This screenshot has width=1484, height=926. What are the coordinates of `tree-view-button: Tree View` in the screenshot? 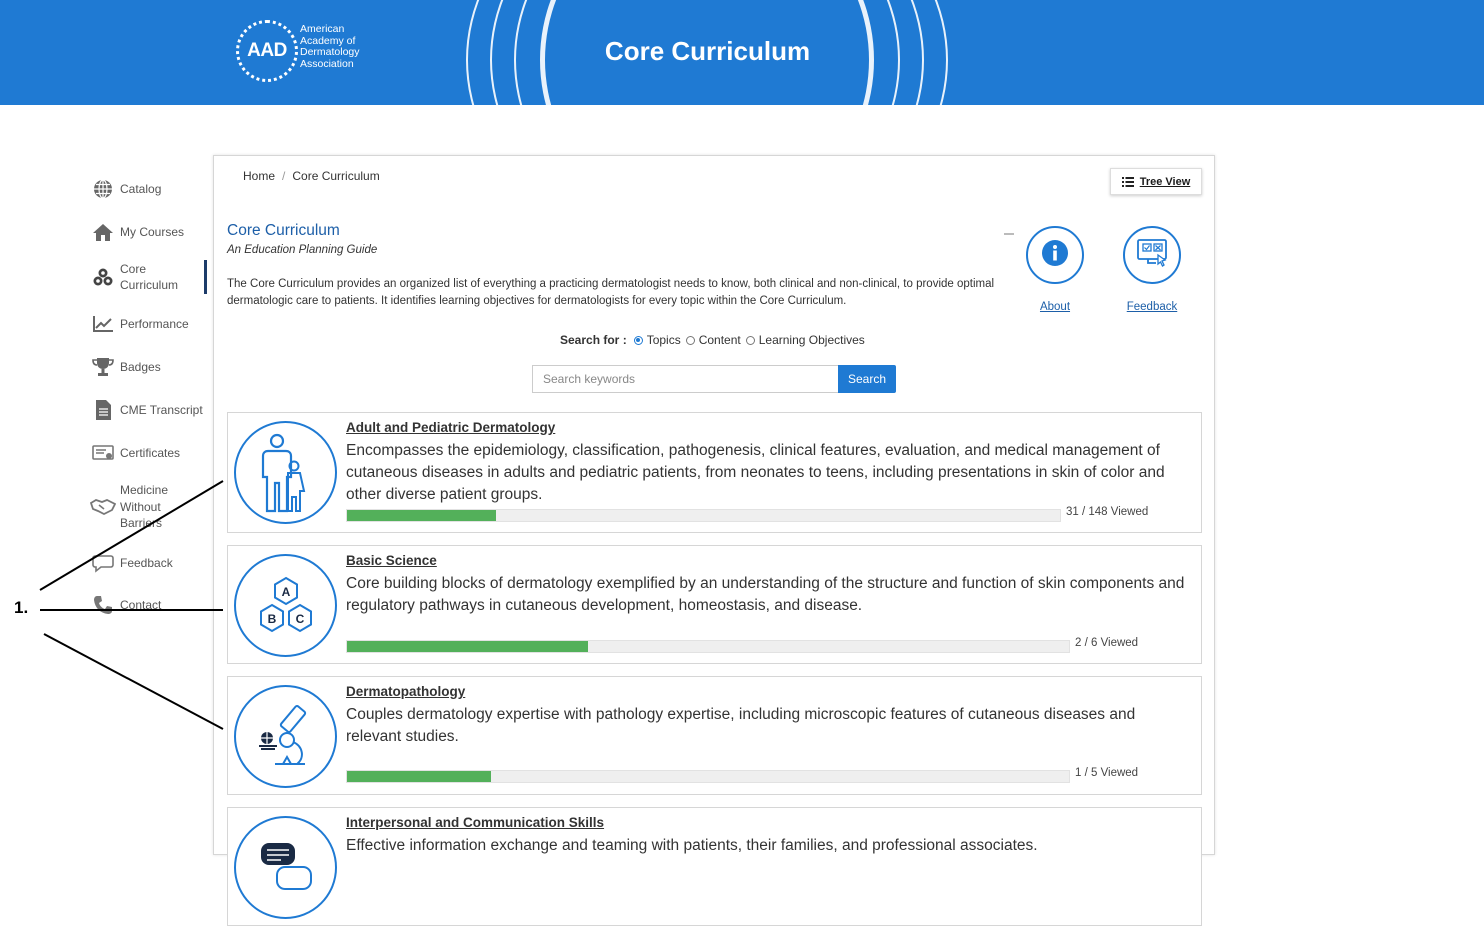 It's located at (1156, 181).